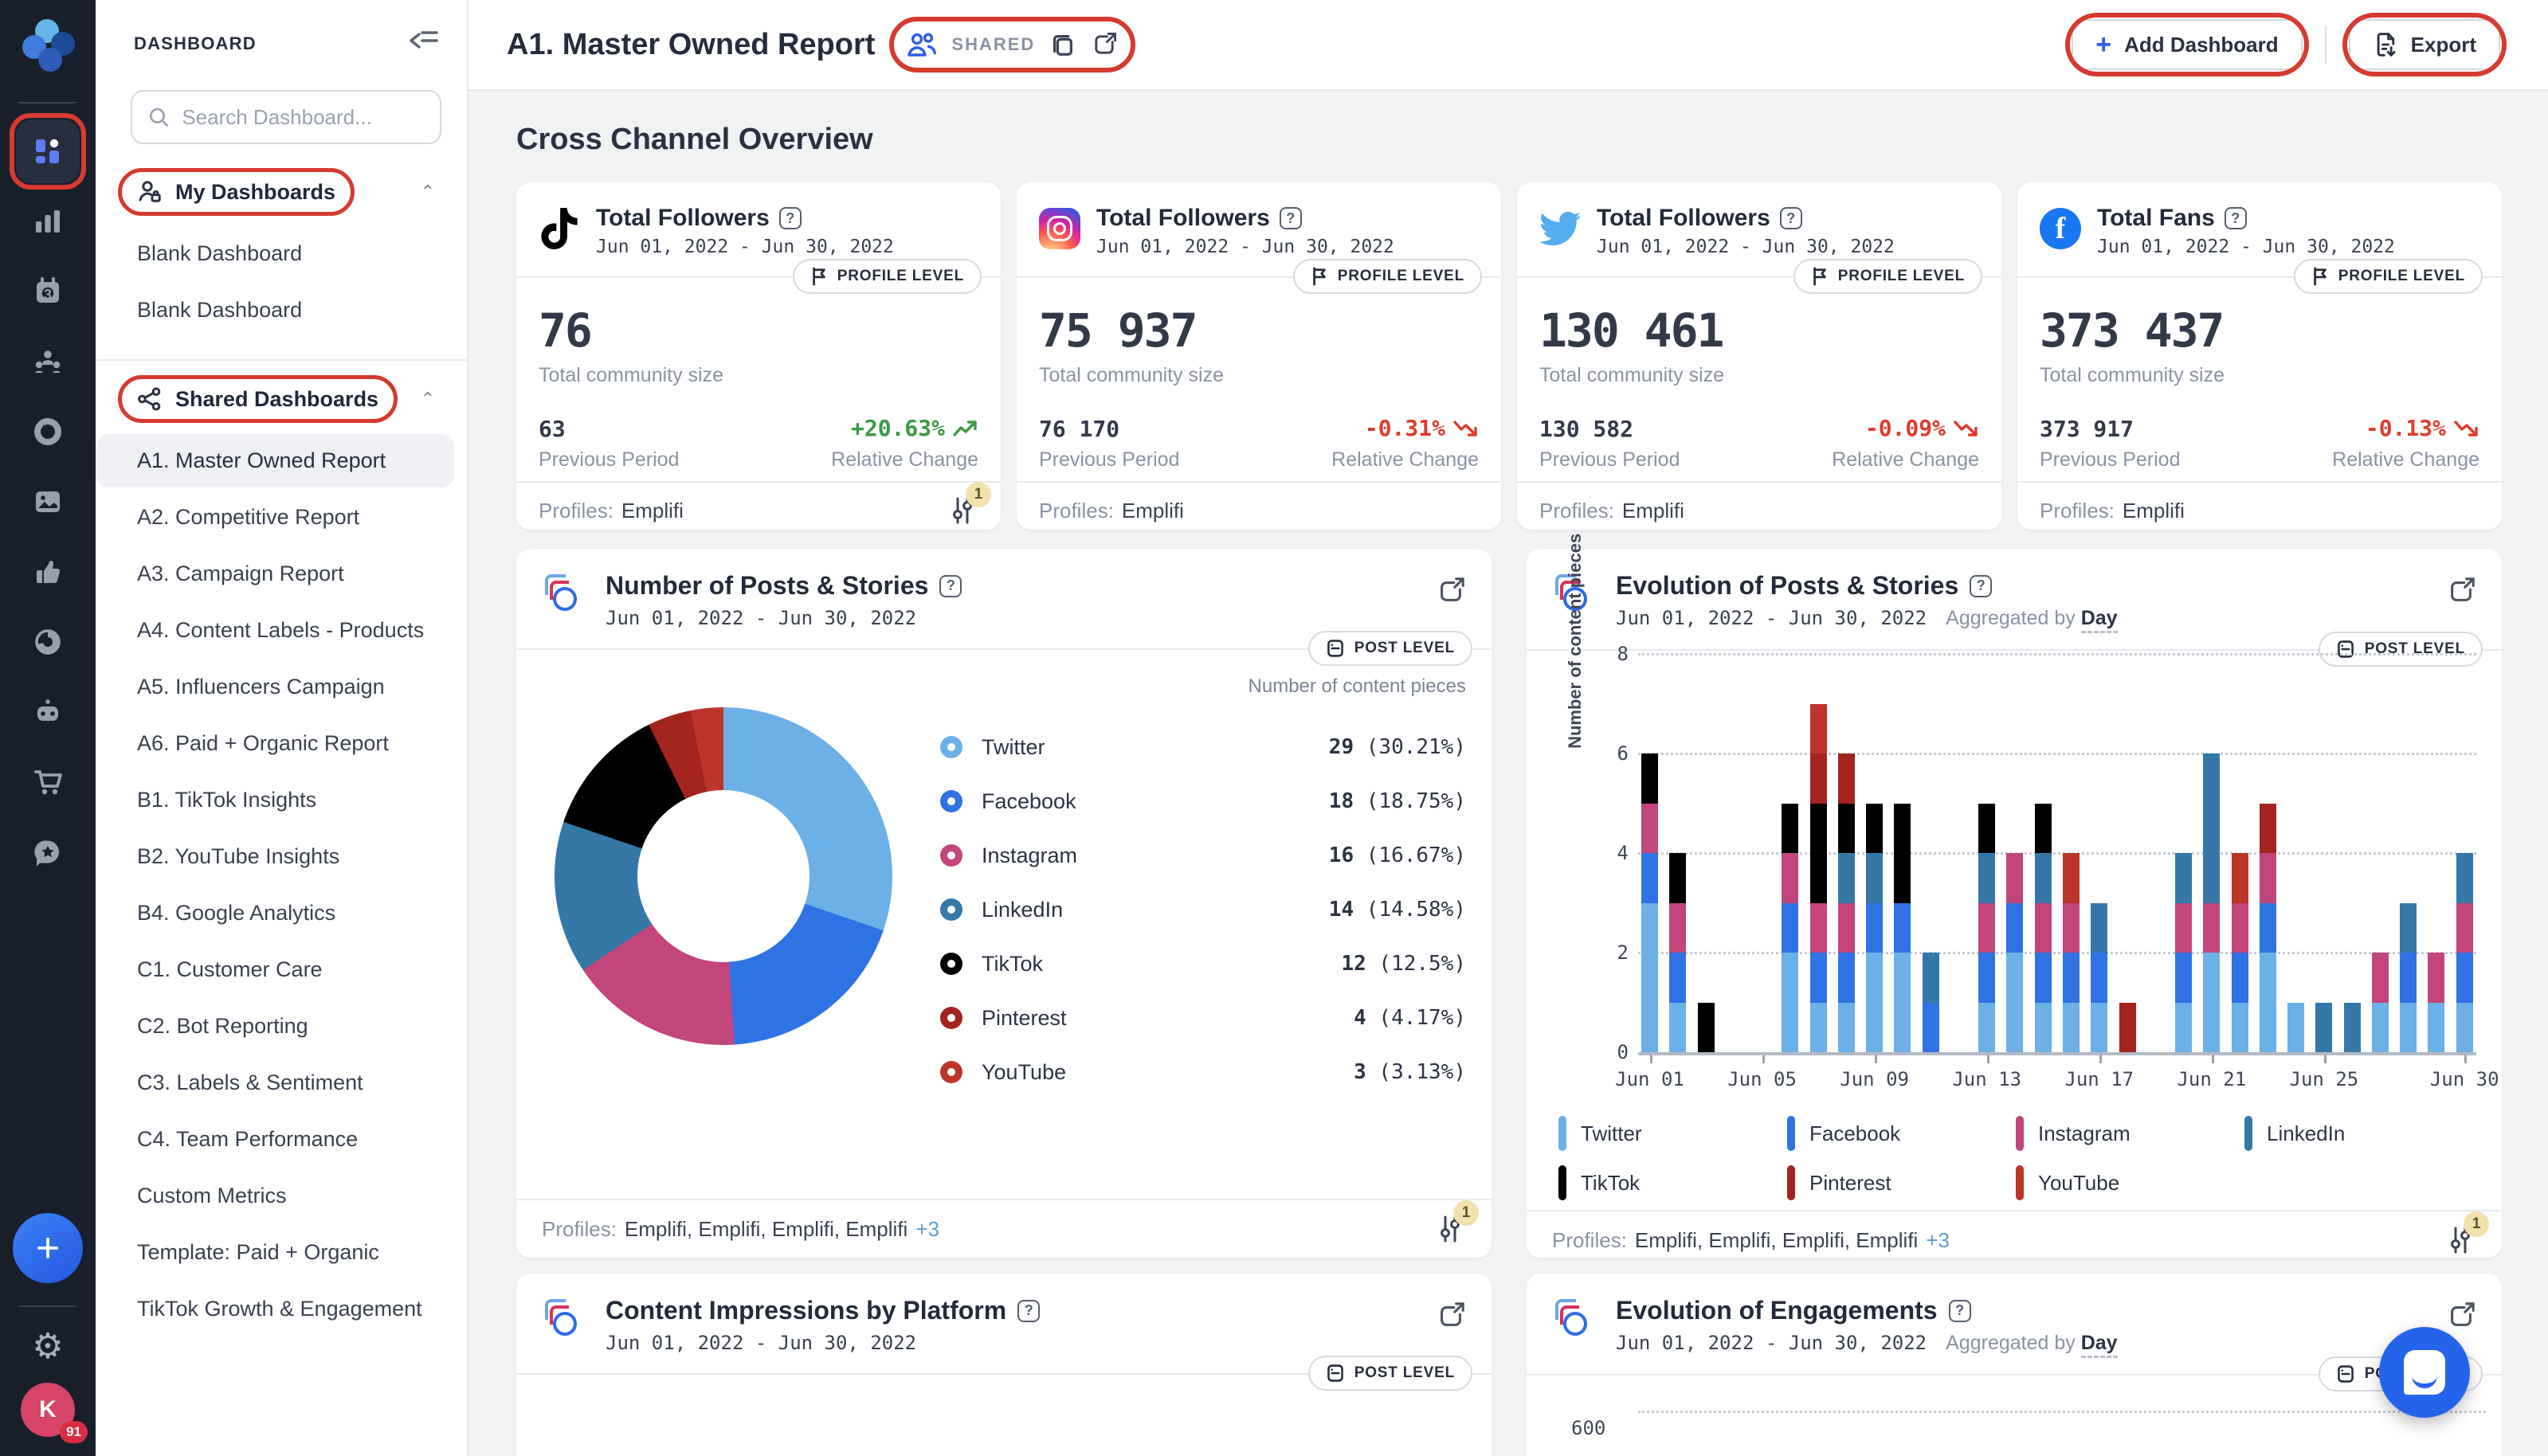 Image resolution: width=2548 pixels, height=1456 pixels. I want to click on sidebar-item: C4. Team Performance, so click(275, 1139).